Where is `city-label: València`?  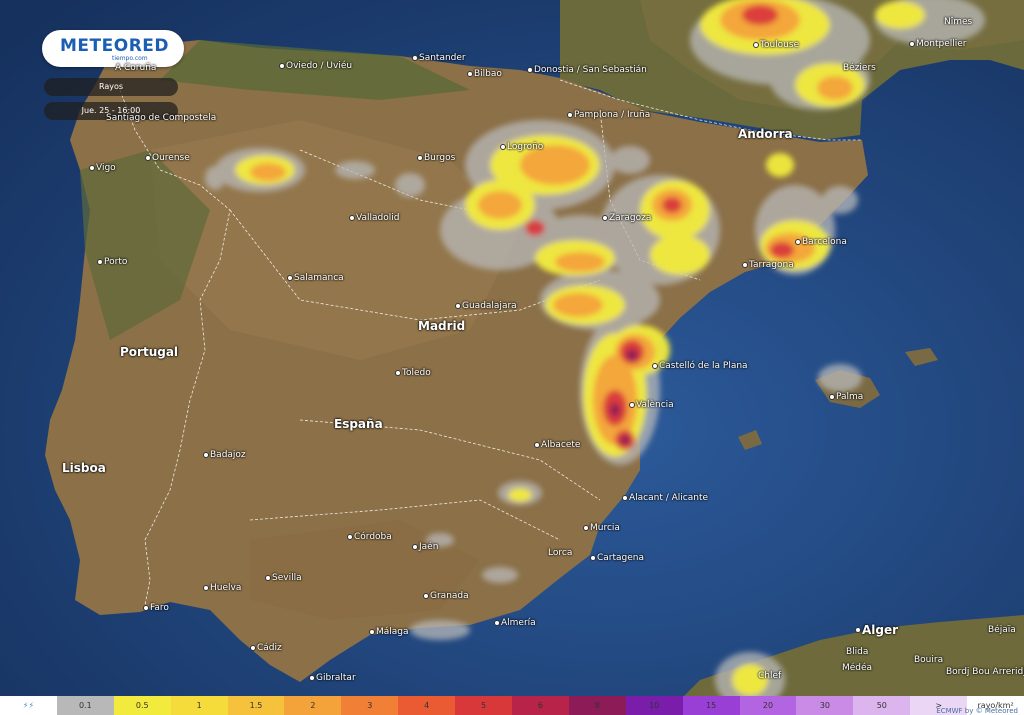 city-label: València is located at coordinates (655, 405).